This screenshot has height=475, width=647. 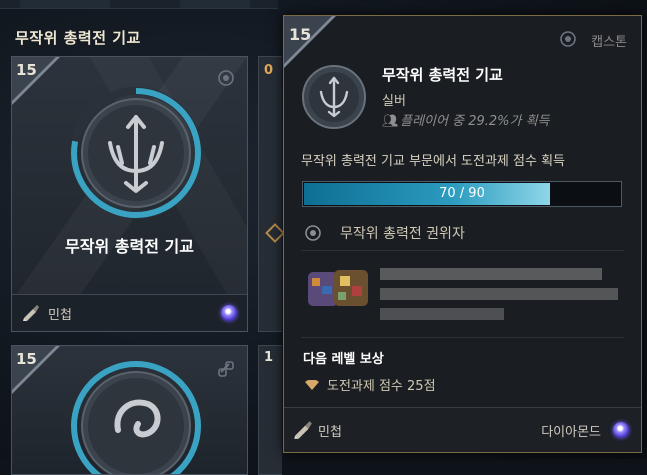 I want to click on progress-bar: 70 / 90, so click(x=462, y=194).